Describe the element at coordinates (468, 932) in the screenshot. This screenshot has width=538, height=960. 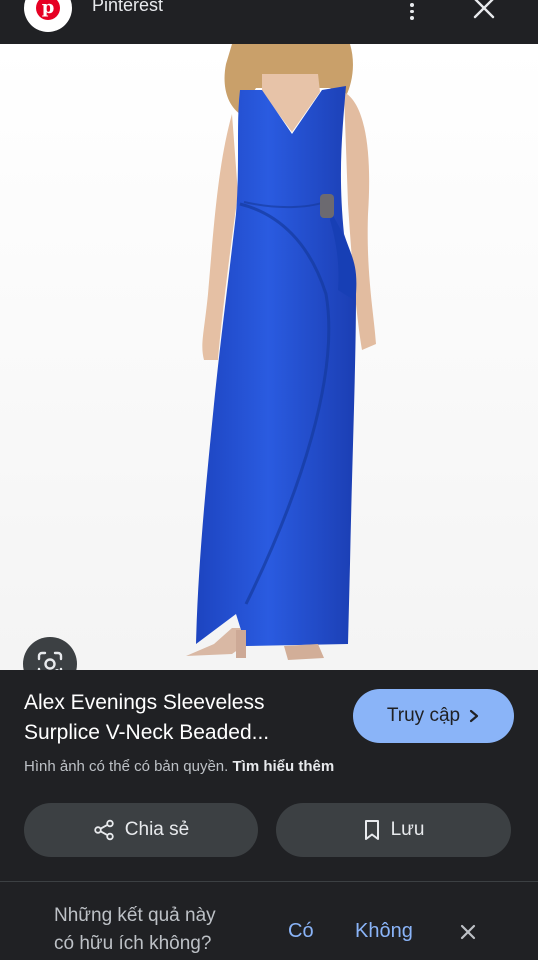
I see `feedback-close-icon` at that location.